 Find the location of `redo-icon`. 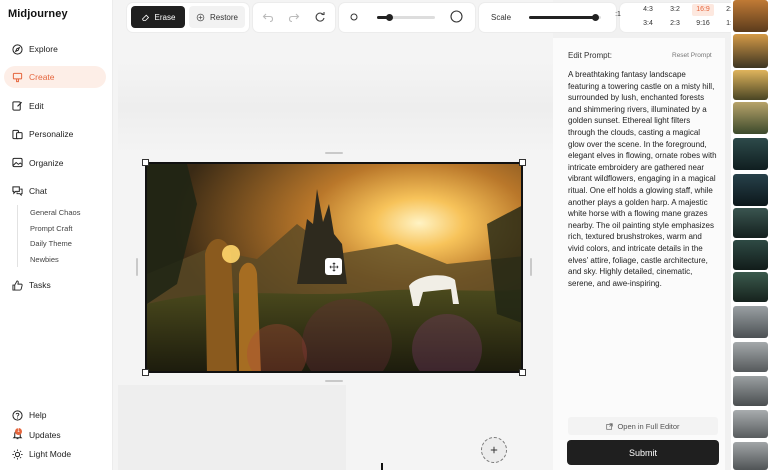

redo-icon is located at coordinates (294, 17).